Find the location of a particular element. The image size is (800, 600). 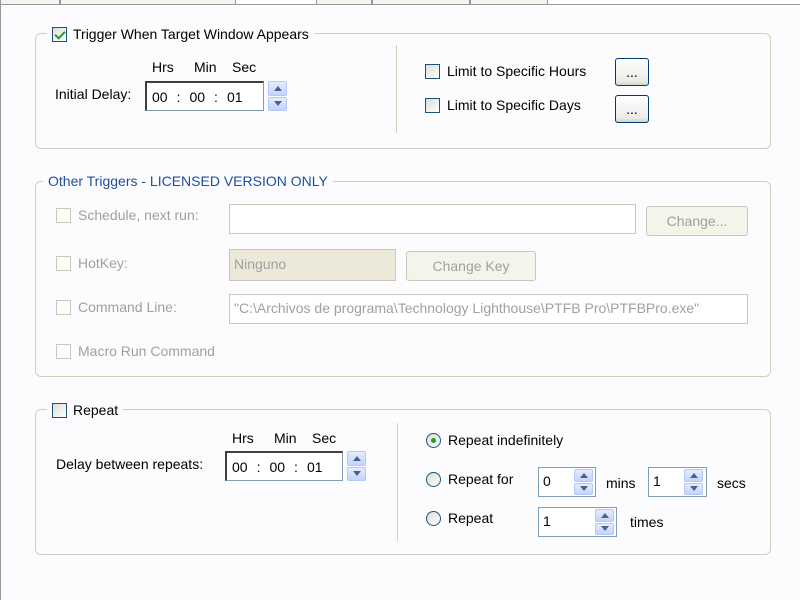

repeat-delay-spinner is located at coordinates (356, 466).